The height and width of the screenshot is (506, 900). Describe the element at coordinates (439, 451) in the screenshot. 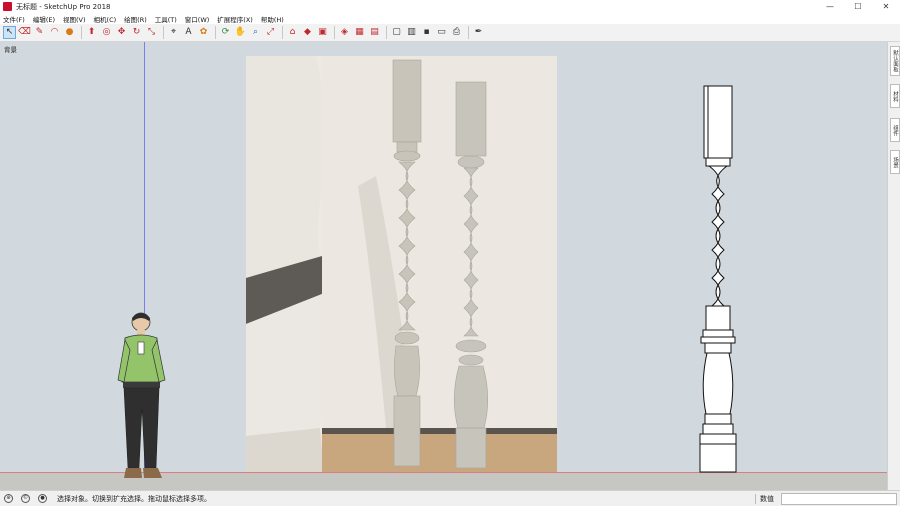

I see `wooden-floor` at that location.